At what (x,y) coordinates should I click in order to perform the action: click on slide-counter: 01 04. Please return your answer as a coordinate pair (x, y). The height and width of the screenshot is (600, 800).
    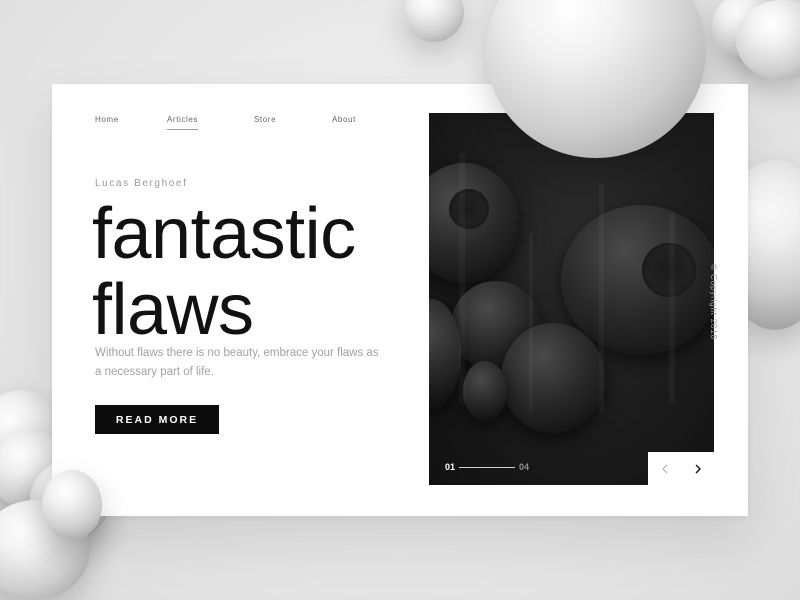
    Looking at the image, I should click on (487, 467).